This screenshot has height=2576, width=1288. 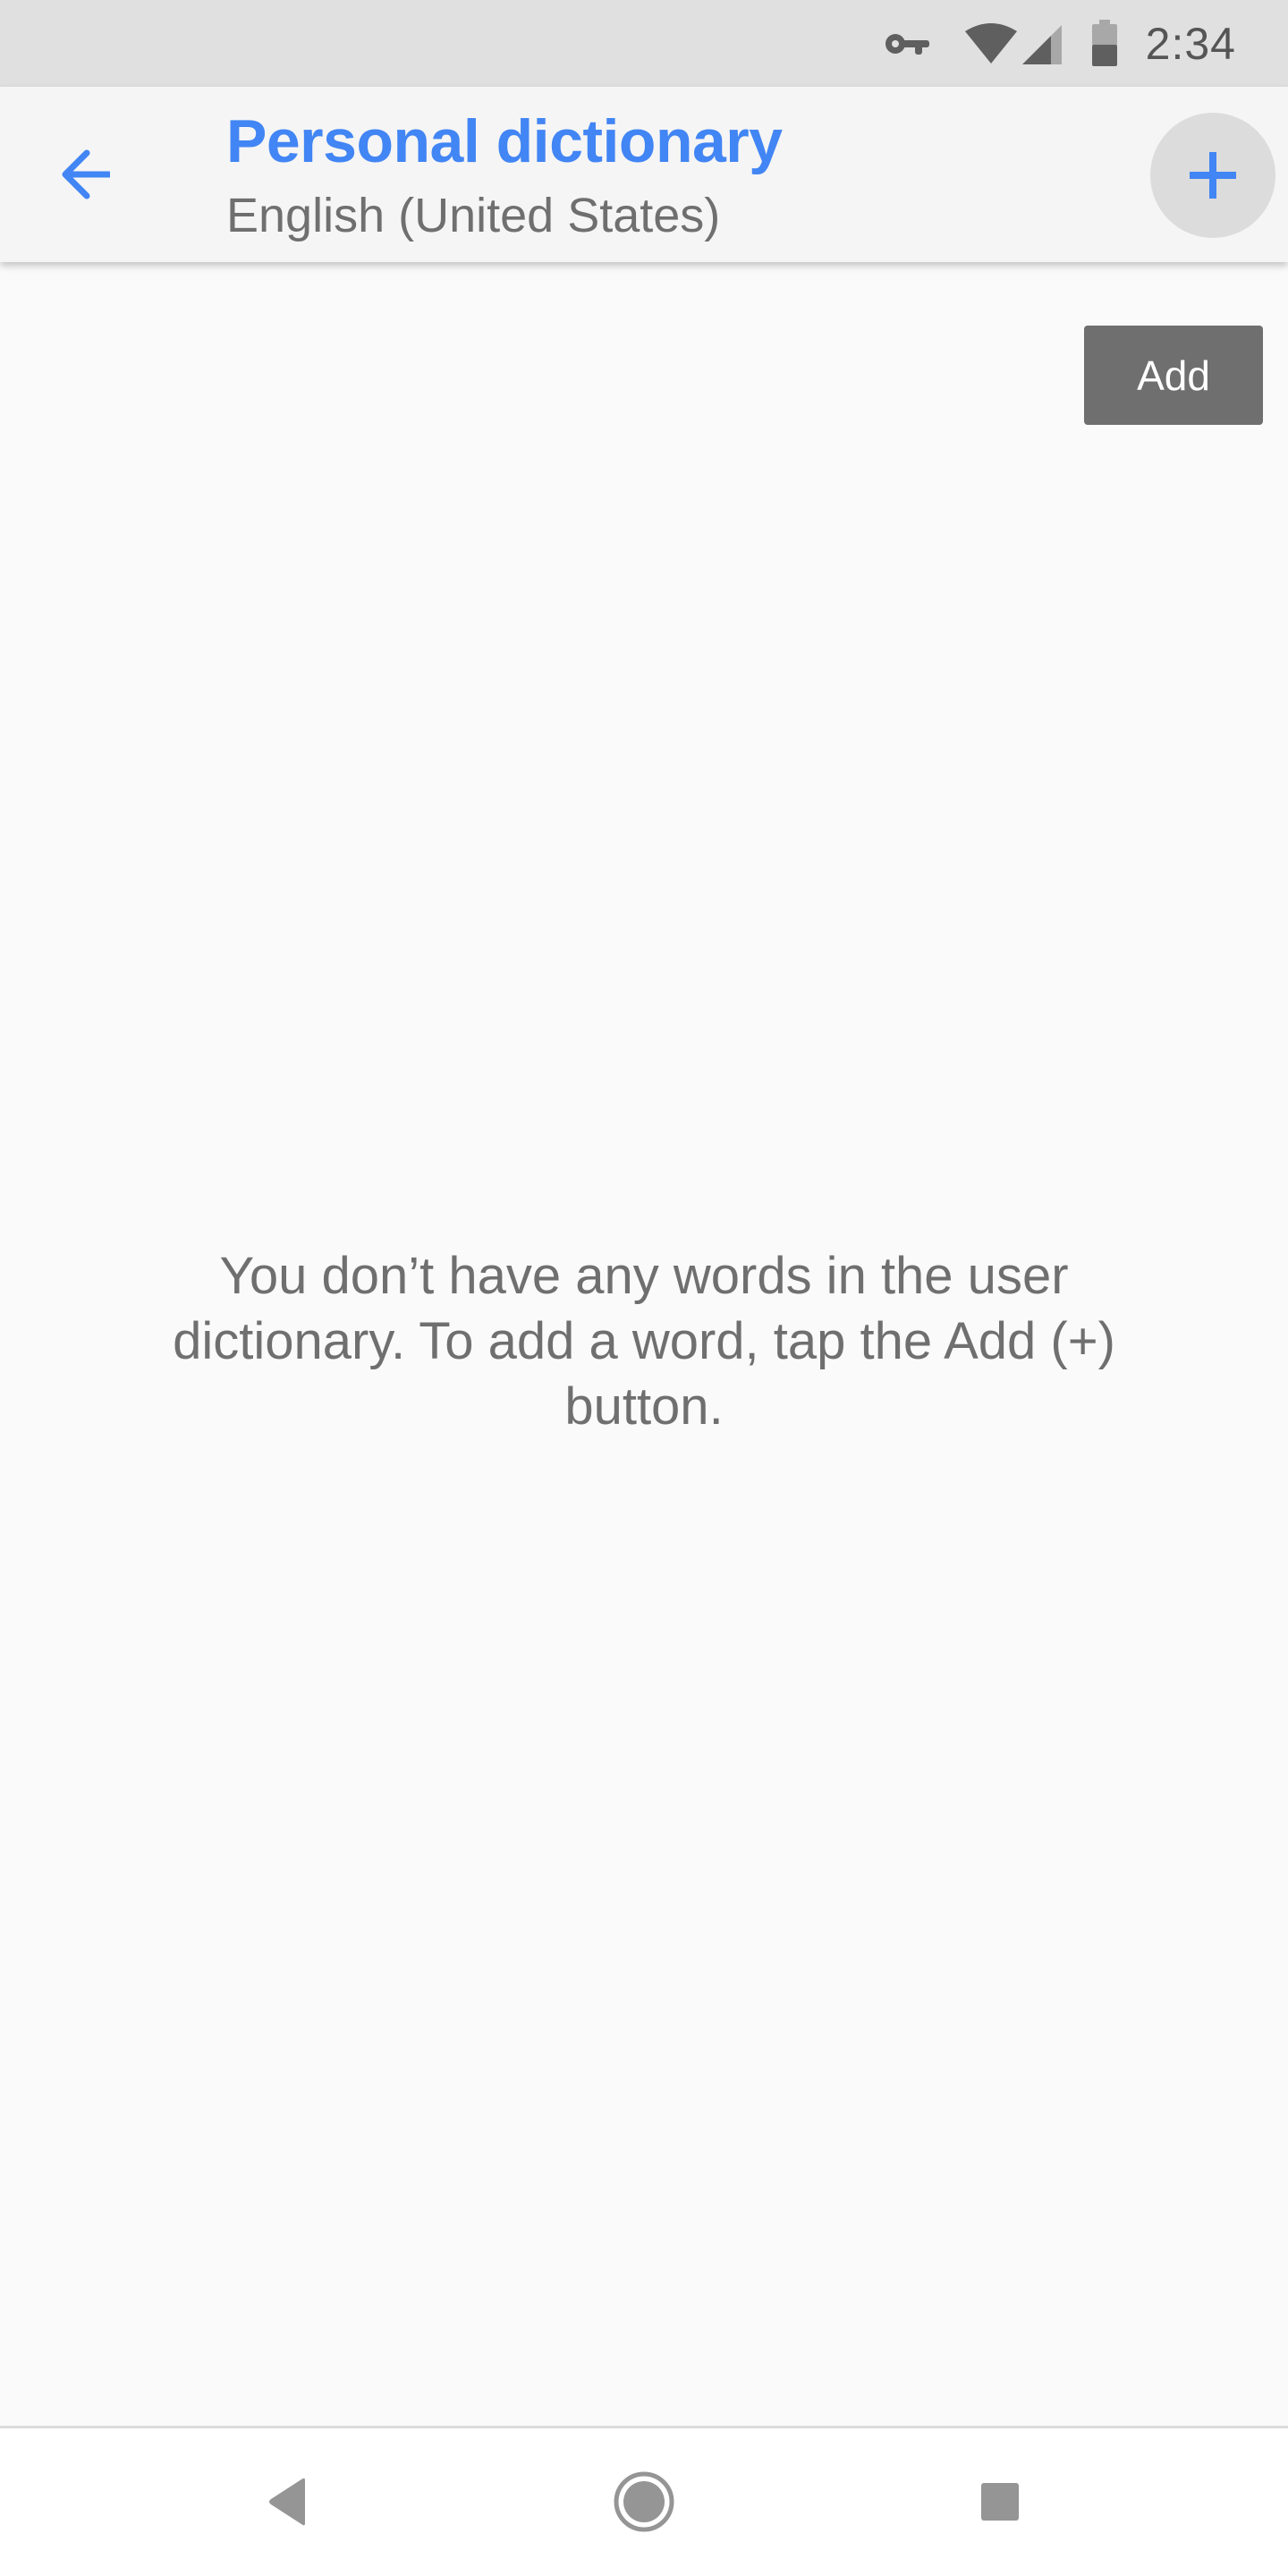 I want to click on back-button, so click(x=86, y=174).